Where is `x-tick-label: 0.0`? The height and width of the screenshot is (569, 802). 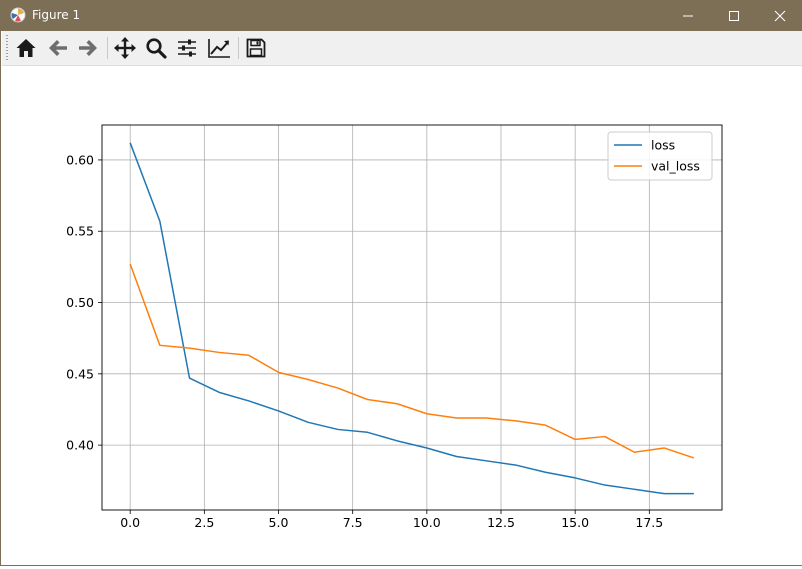
x-tick-label: 0.0 is located at coordinates (130, 522).